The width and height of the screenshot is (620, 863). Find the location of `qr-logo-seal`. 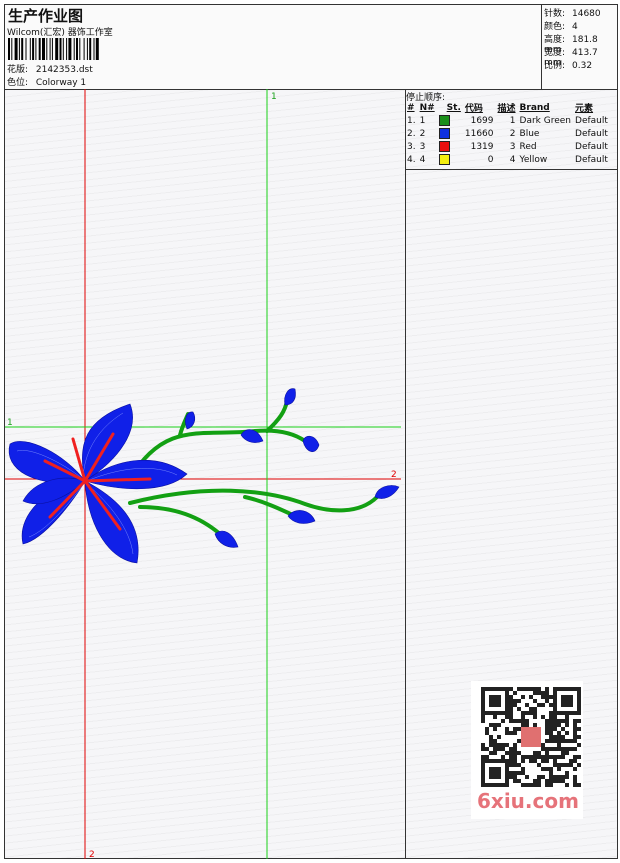

qr-logo-seal is located at coordinates (531, 737).